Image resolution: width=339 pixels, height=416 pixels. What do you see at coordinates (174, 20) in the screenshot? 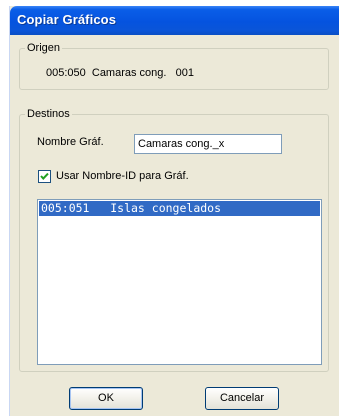
I see `title-bar: Copiar Gráficos` at bounding box center [174, 20].